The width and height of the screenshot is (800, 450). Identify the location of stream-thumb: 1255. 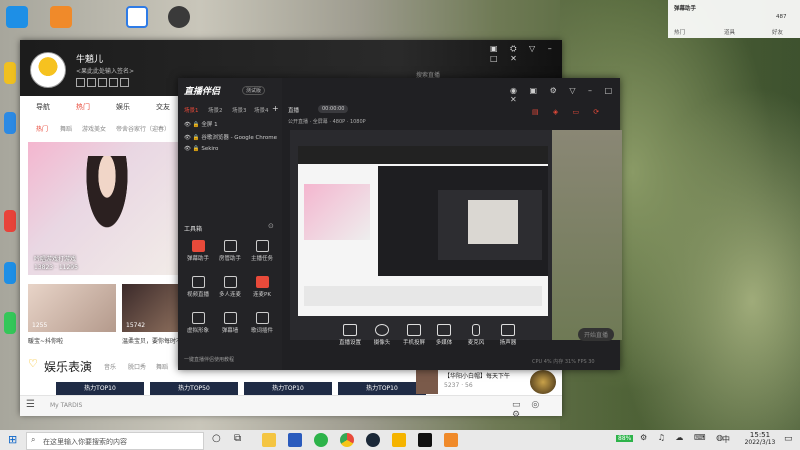
(72, 308).